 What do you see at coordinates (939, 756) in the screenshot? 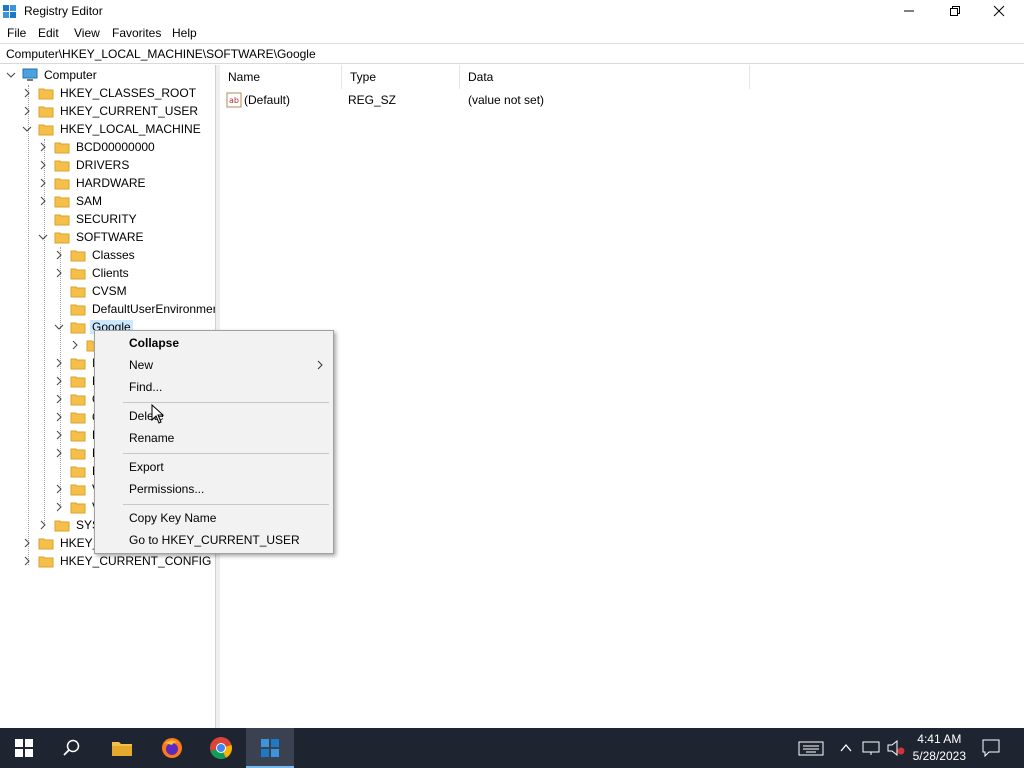
I see `clock-date: 5/28/2023` at bounding box center [939, 756].